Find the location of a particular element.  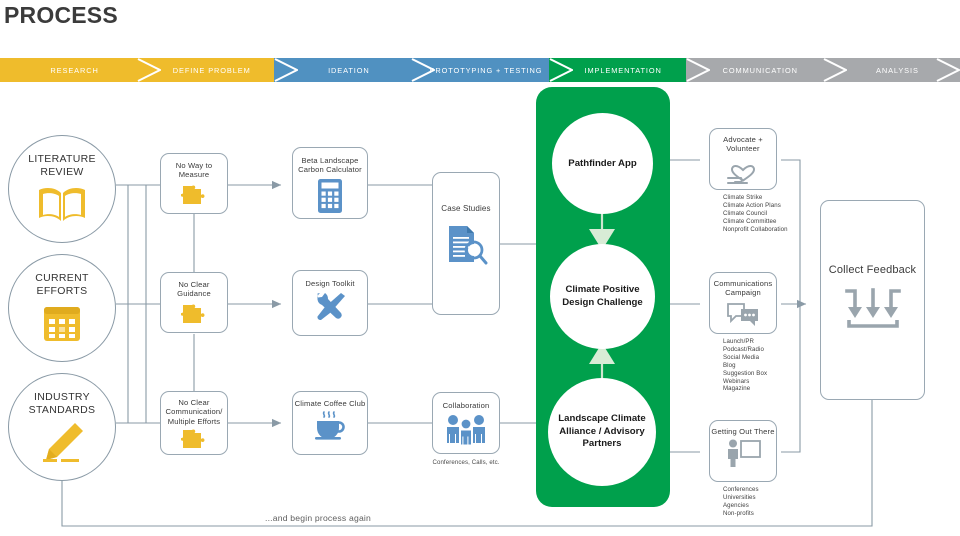

collaboration-label: Collaboration is located at coordinates (466, 405).